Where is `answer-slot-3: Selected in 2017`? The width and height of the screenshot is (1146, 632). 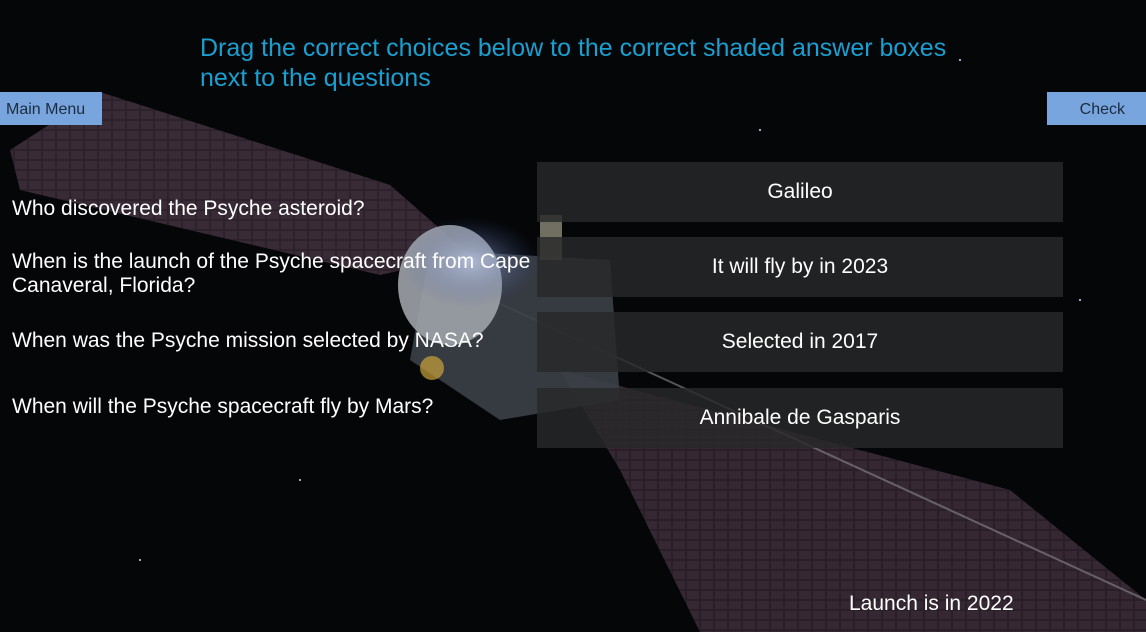
answer-slot-3: Selected in 2017 is located at coordinates (800, 342).